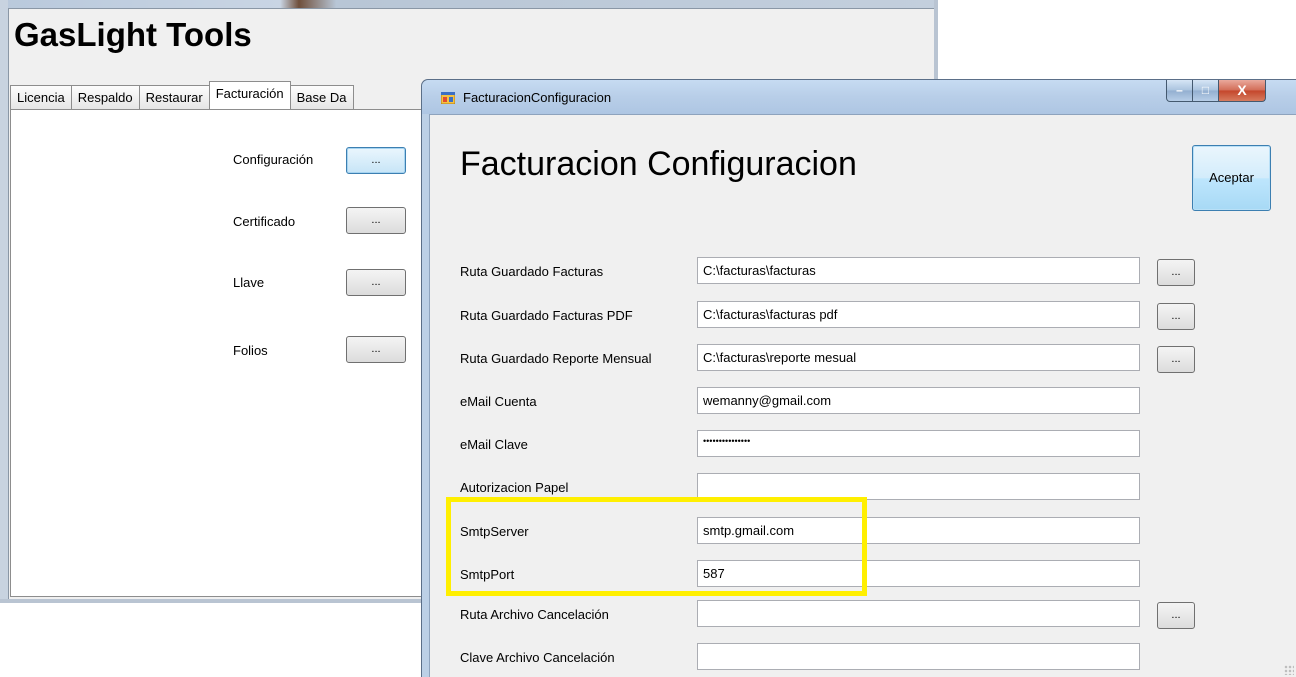  Describe the element at coordinates (174, 97) in the screenshot. I see `tab-restaurar: Restaurar` at that location.